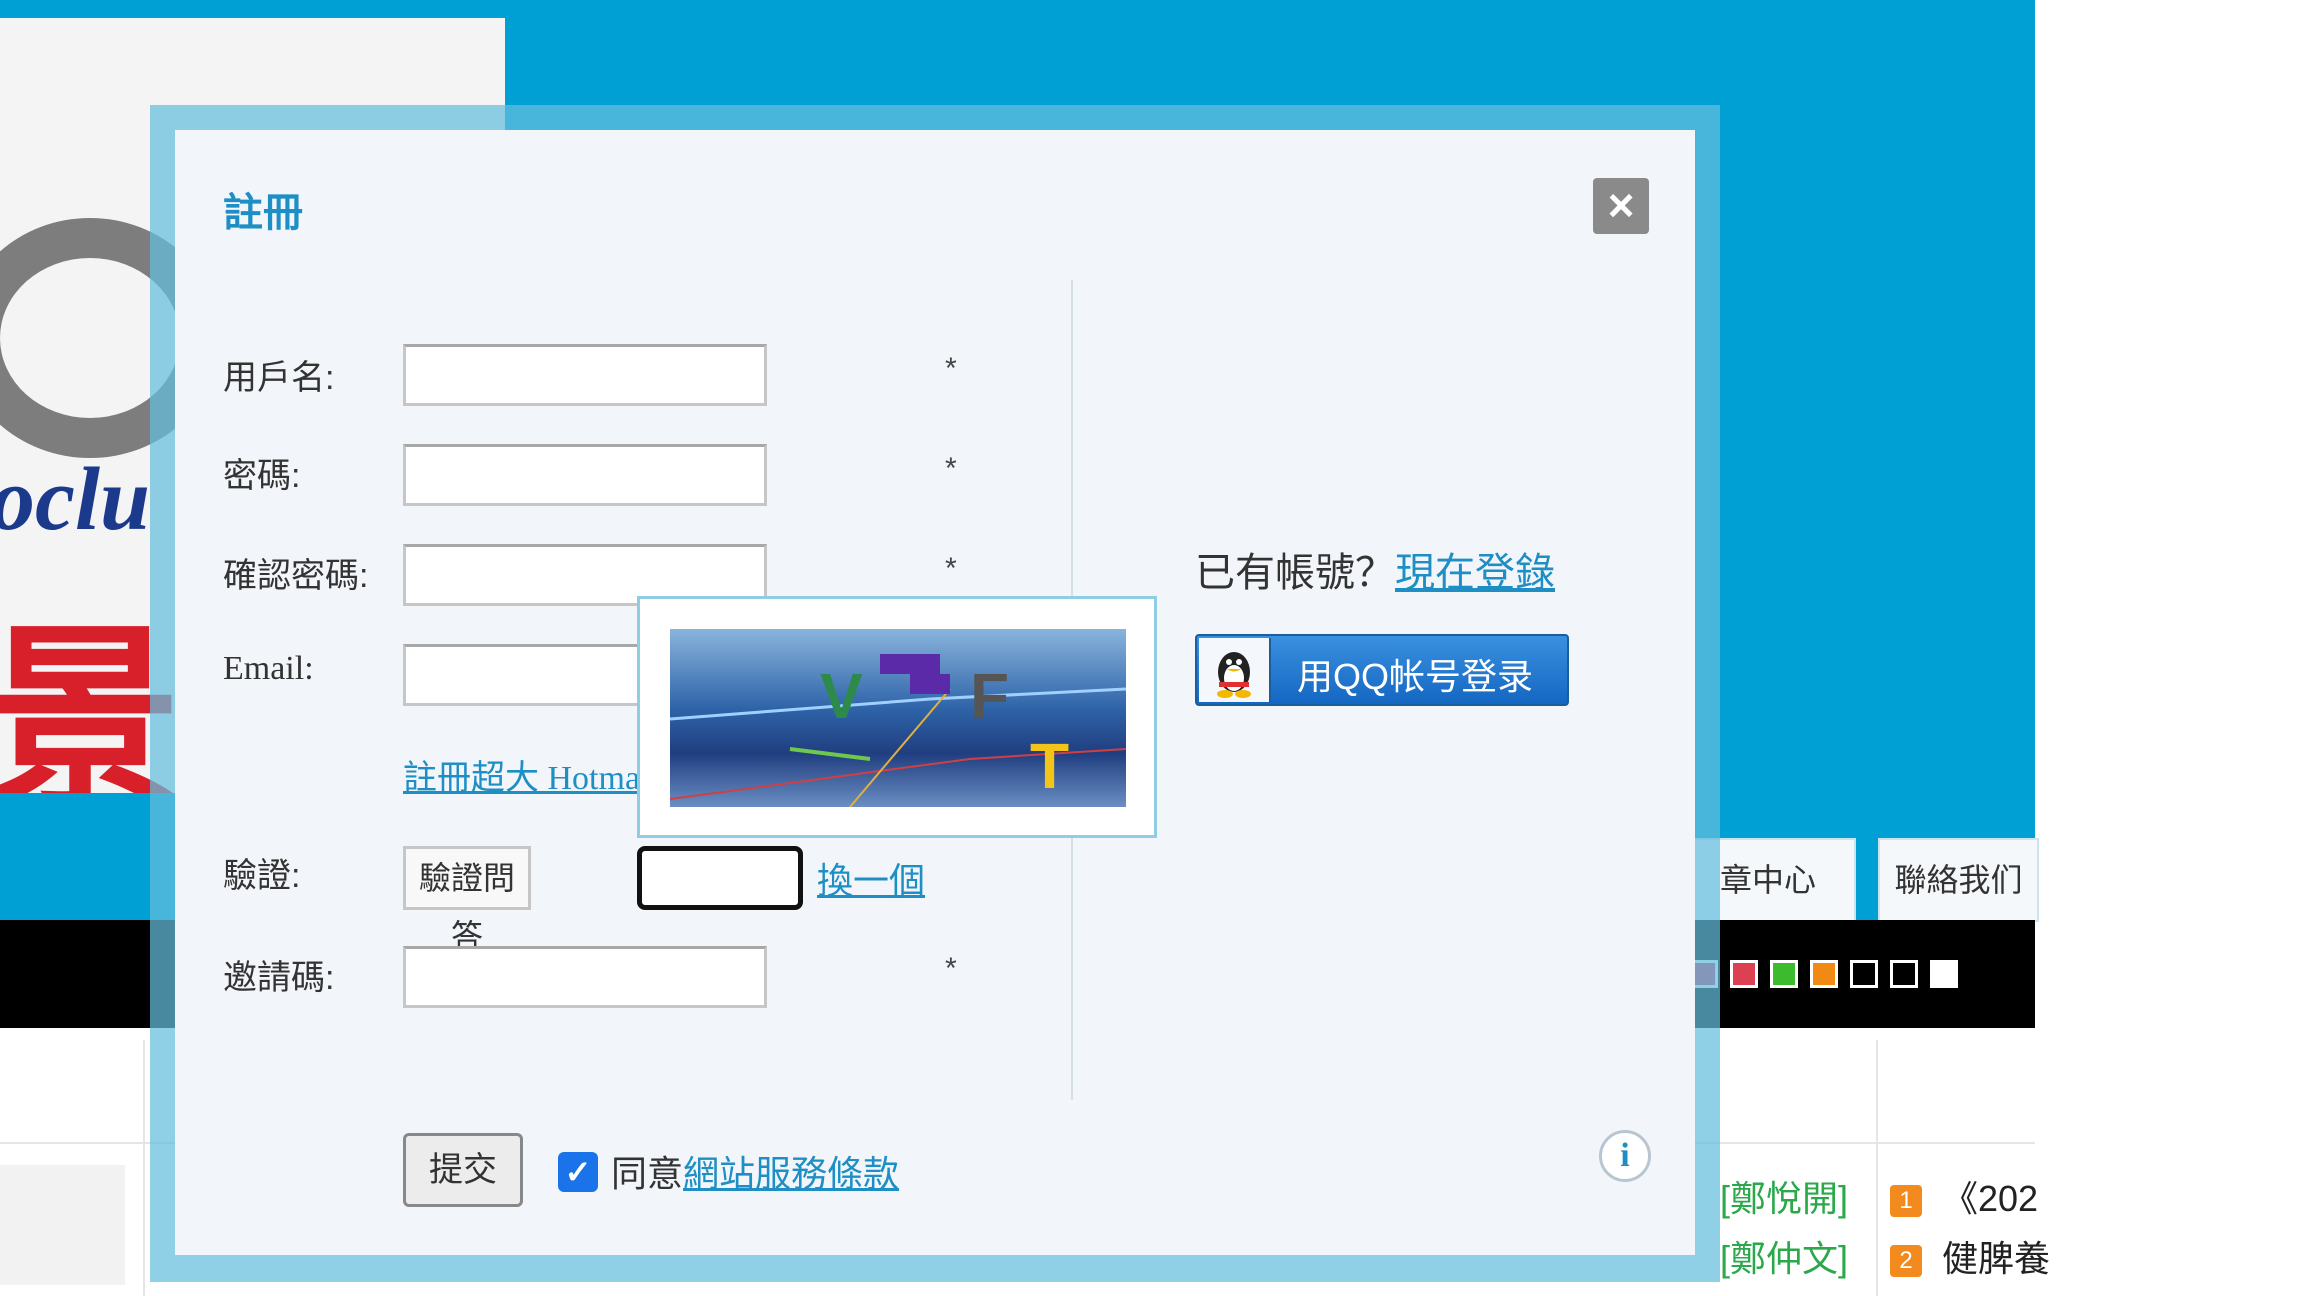 This screenshot has width=2304, height=1296. Describe the element at coordinates (1050, 766) in the screenshot. I see `captcha-char: T` at that location.